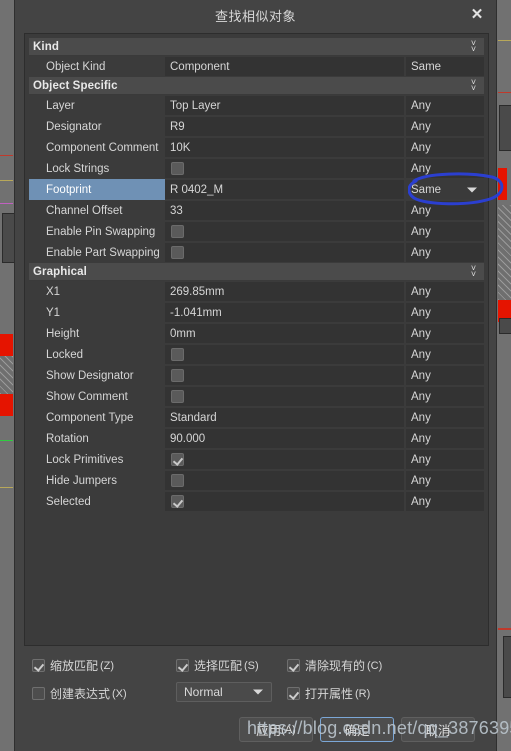 The width and height of the screenshot is (511, 751). I want to click on property-row: Component Type Standard Any, so click(256, 417).